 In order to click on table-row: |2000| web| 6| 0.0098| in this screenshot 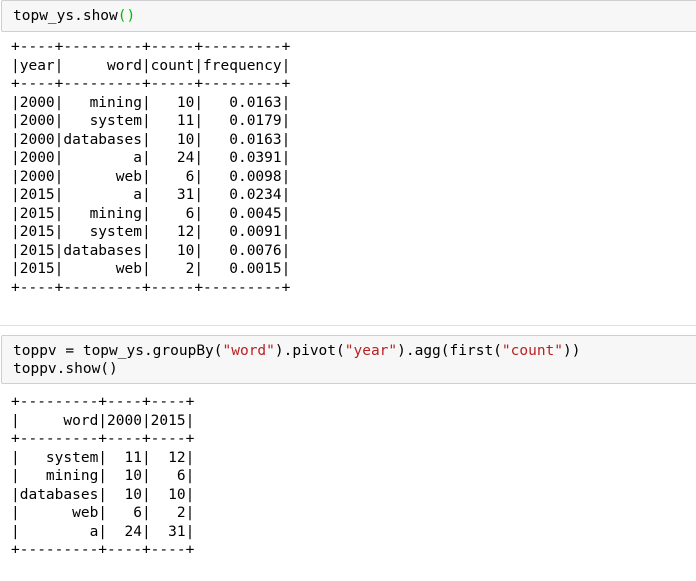, I will do `click(151, 176)`.